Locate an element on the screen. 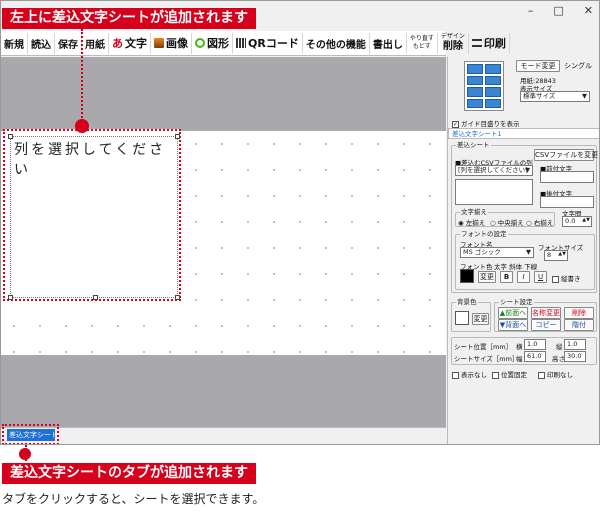  paper-button: 用紙 is located at coordinates (95, 43).